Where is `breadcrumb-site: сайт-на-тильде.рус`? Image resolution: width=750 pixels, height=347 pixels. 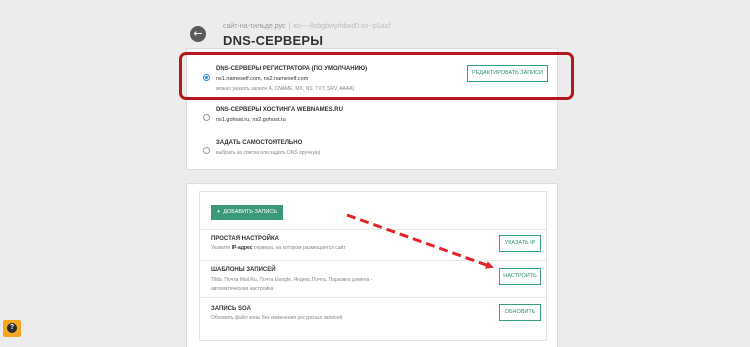 breadcrumb-site: сайт-на-тильде.рус is located at coordinates (254, 26).